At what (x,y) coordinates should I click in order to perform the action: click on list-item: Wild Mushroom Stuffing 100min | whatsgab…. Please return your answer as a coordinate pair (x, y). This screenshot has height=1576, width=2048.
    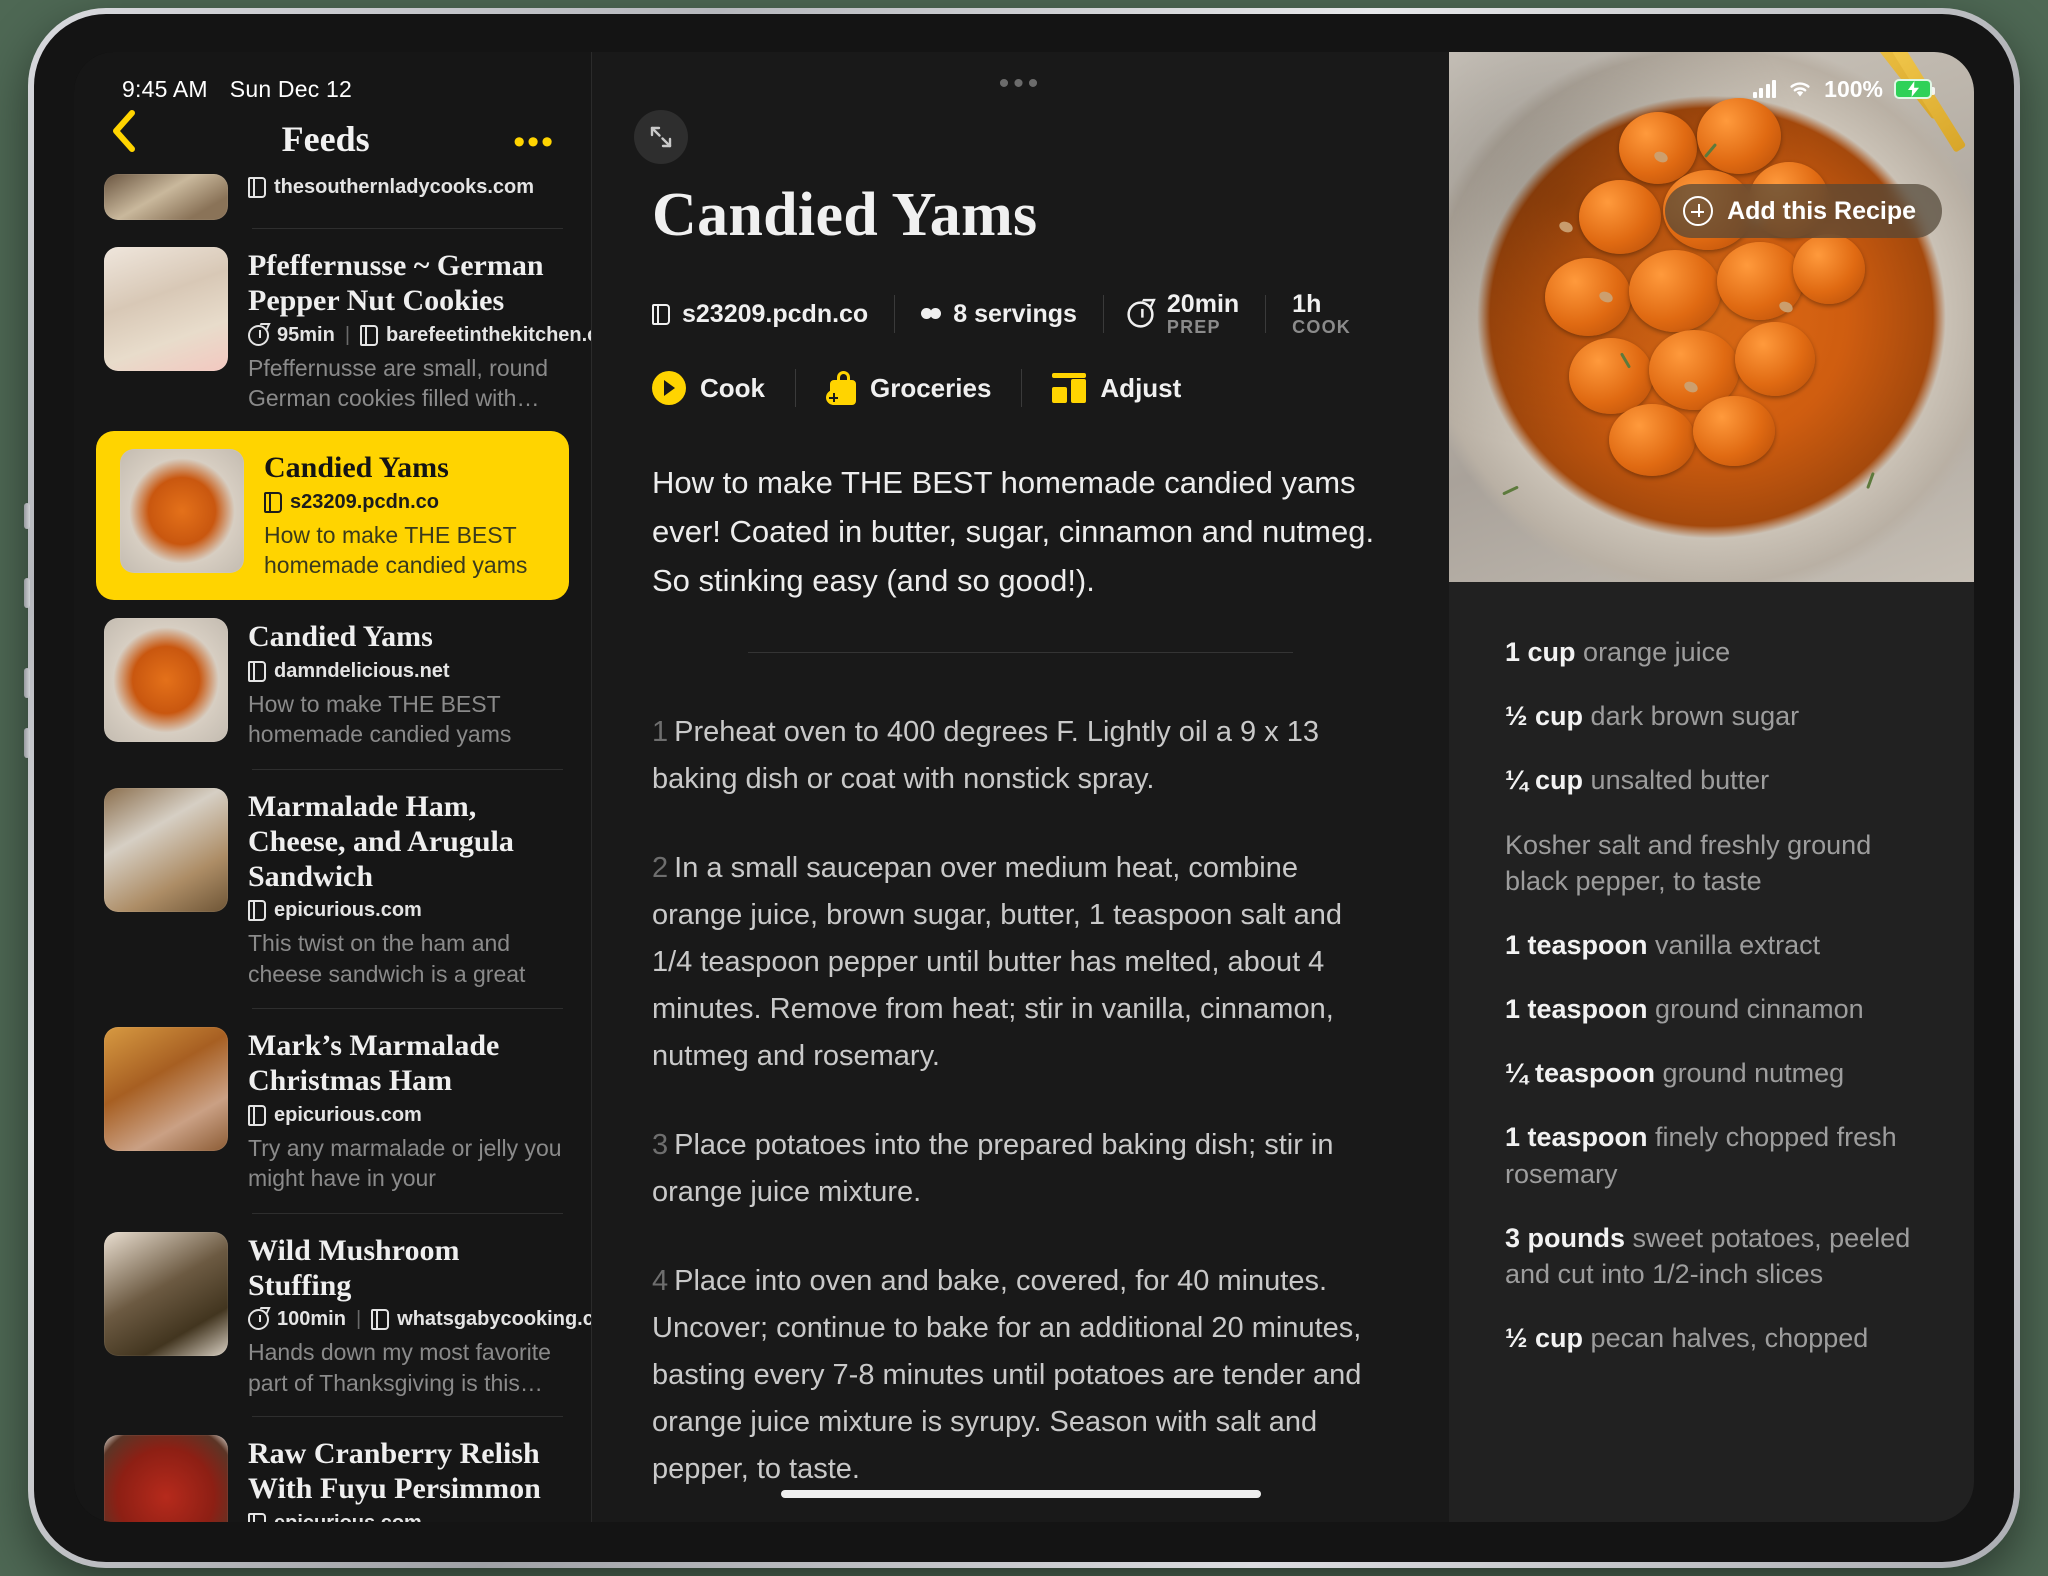
    Looking at the image, I should click on (332, 1315).